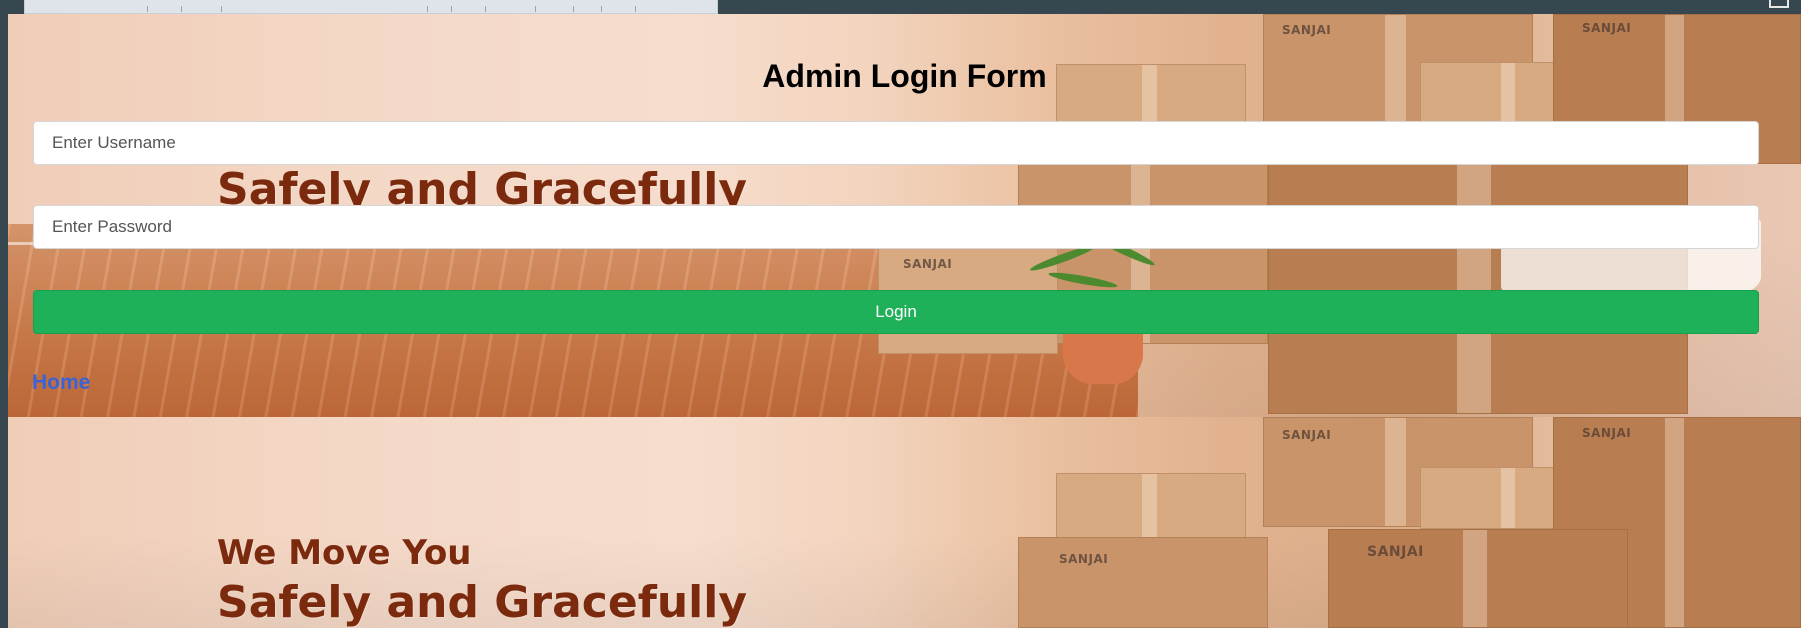  Describe the element at coordinates (904, 76) in the screenshot. I see `form-title: Admin Login Form` at that location.